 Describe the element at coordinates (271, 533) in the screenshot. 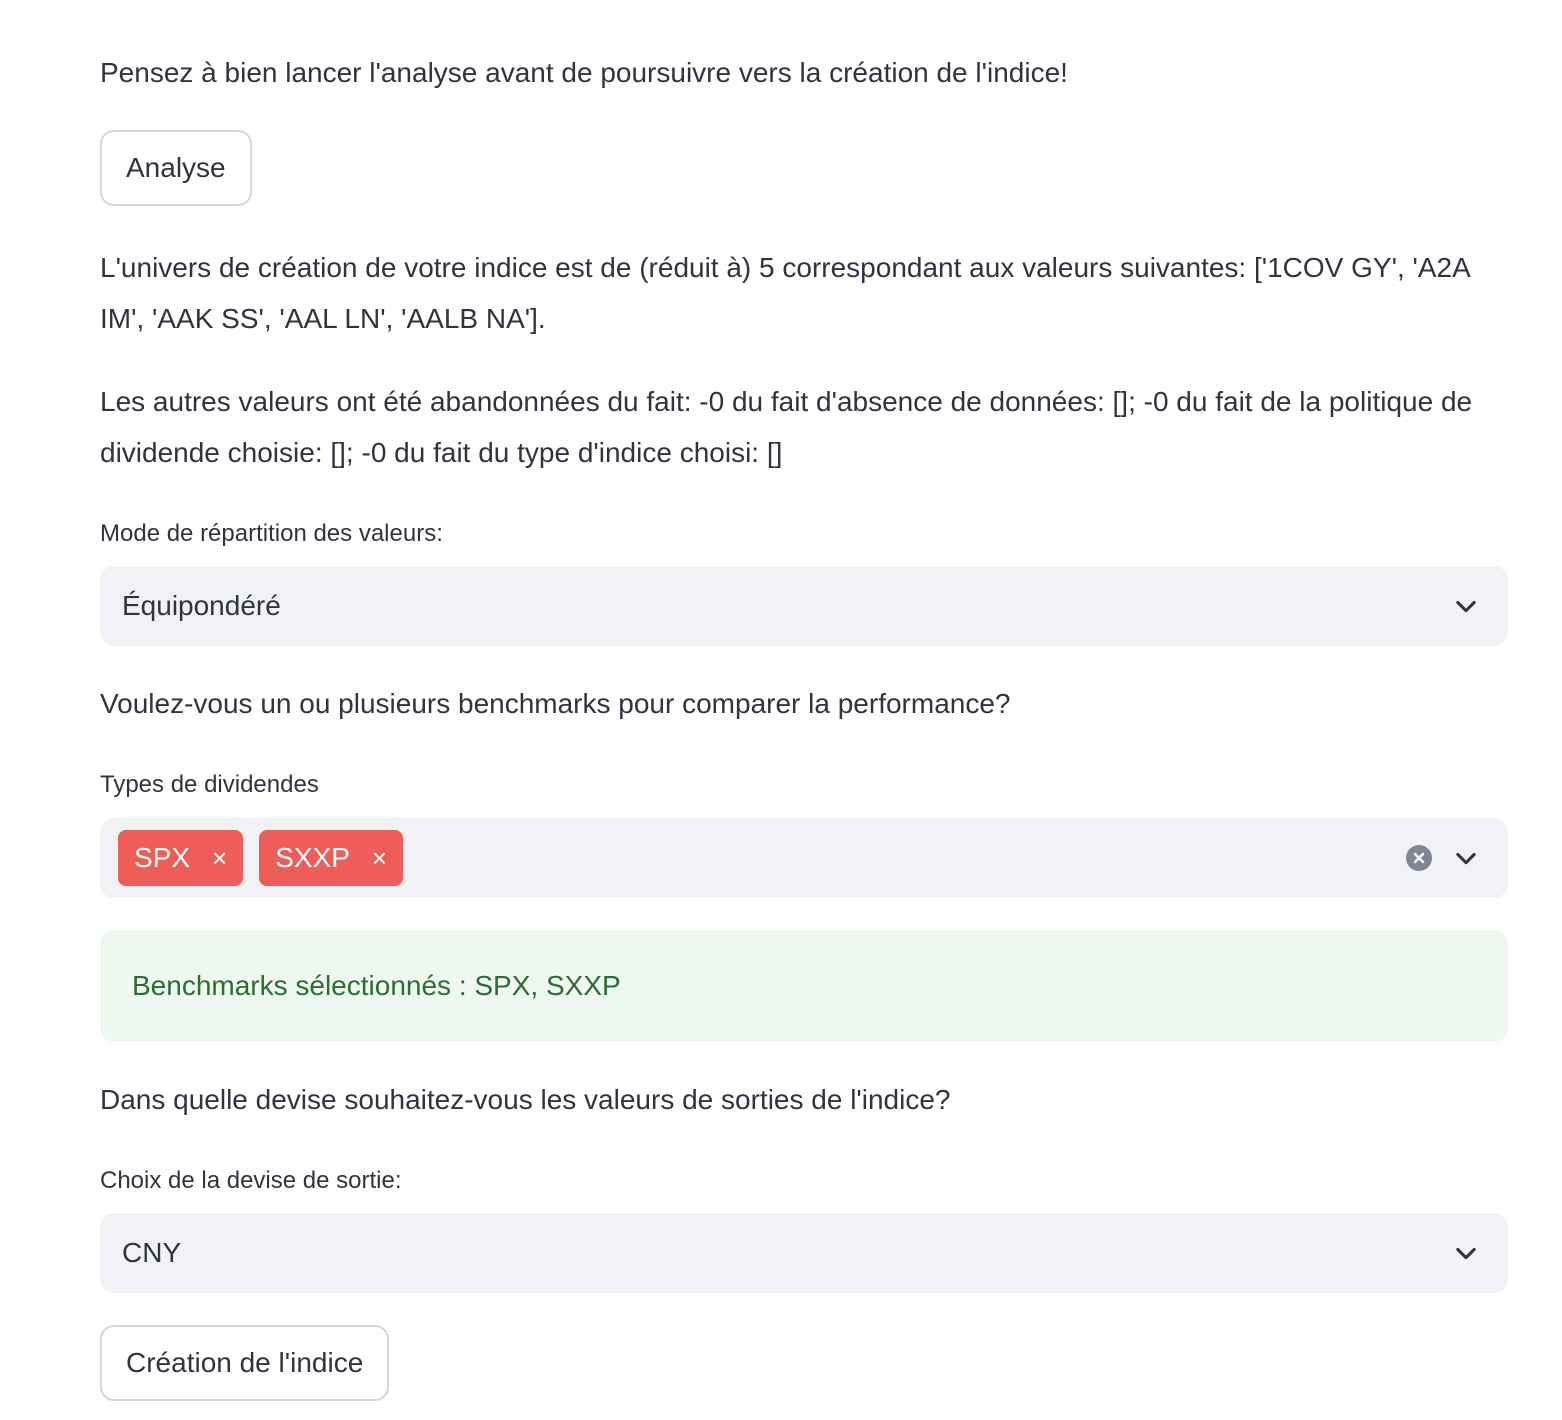

I see `weighting-label: Mode de répartition des valeurs:` at that location.